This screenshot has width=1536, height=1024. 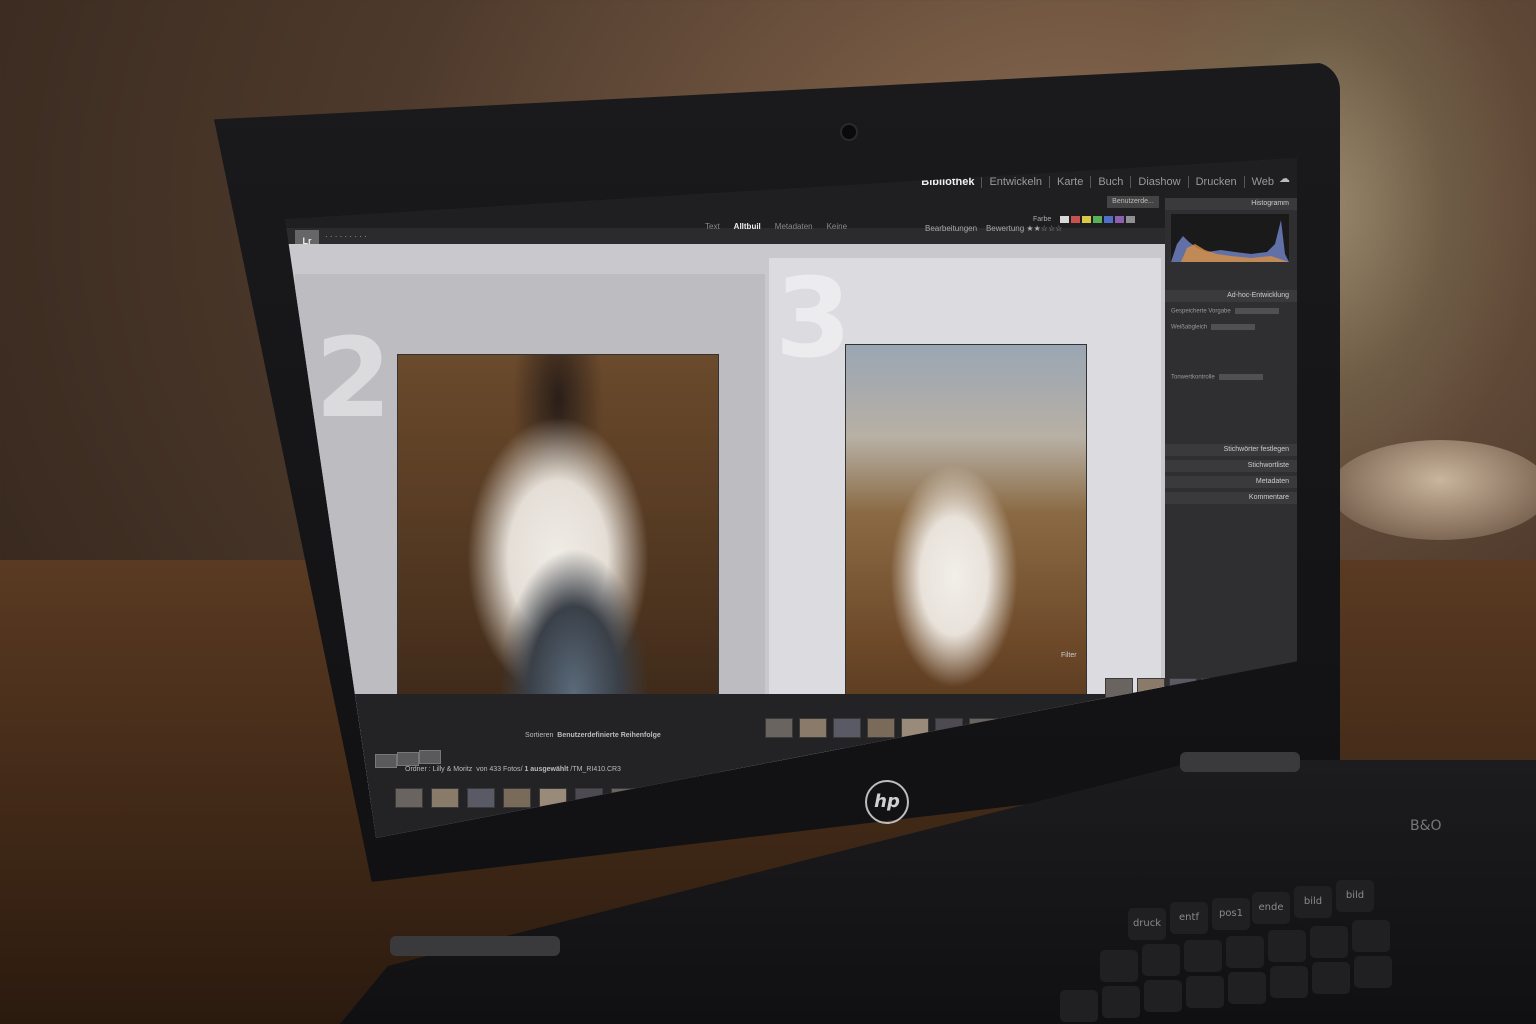 I want to click on color-swatches, so click(x=1097, y=219).